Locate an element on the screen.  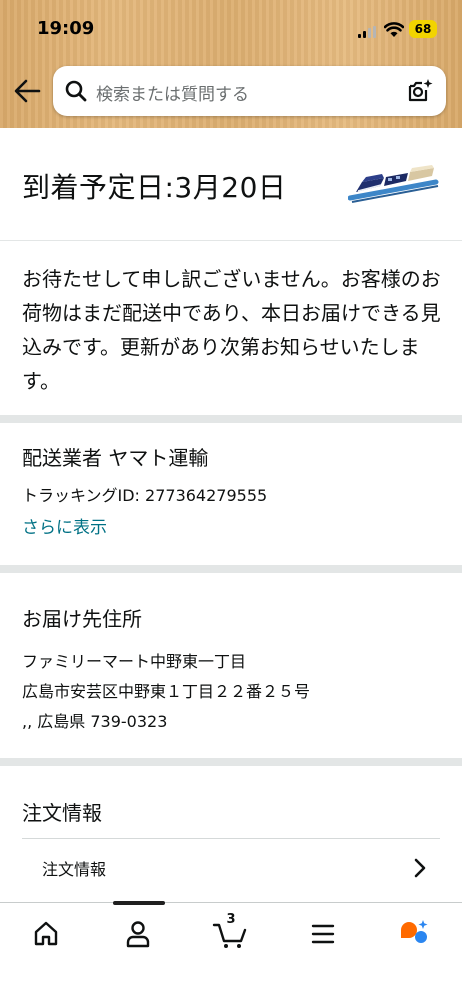
status-time: 19:09 is located at coordinates (66, 28).